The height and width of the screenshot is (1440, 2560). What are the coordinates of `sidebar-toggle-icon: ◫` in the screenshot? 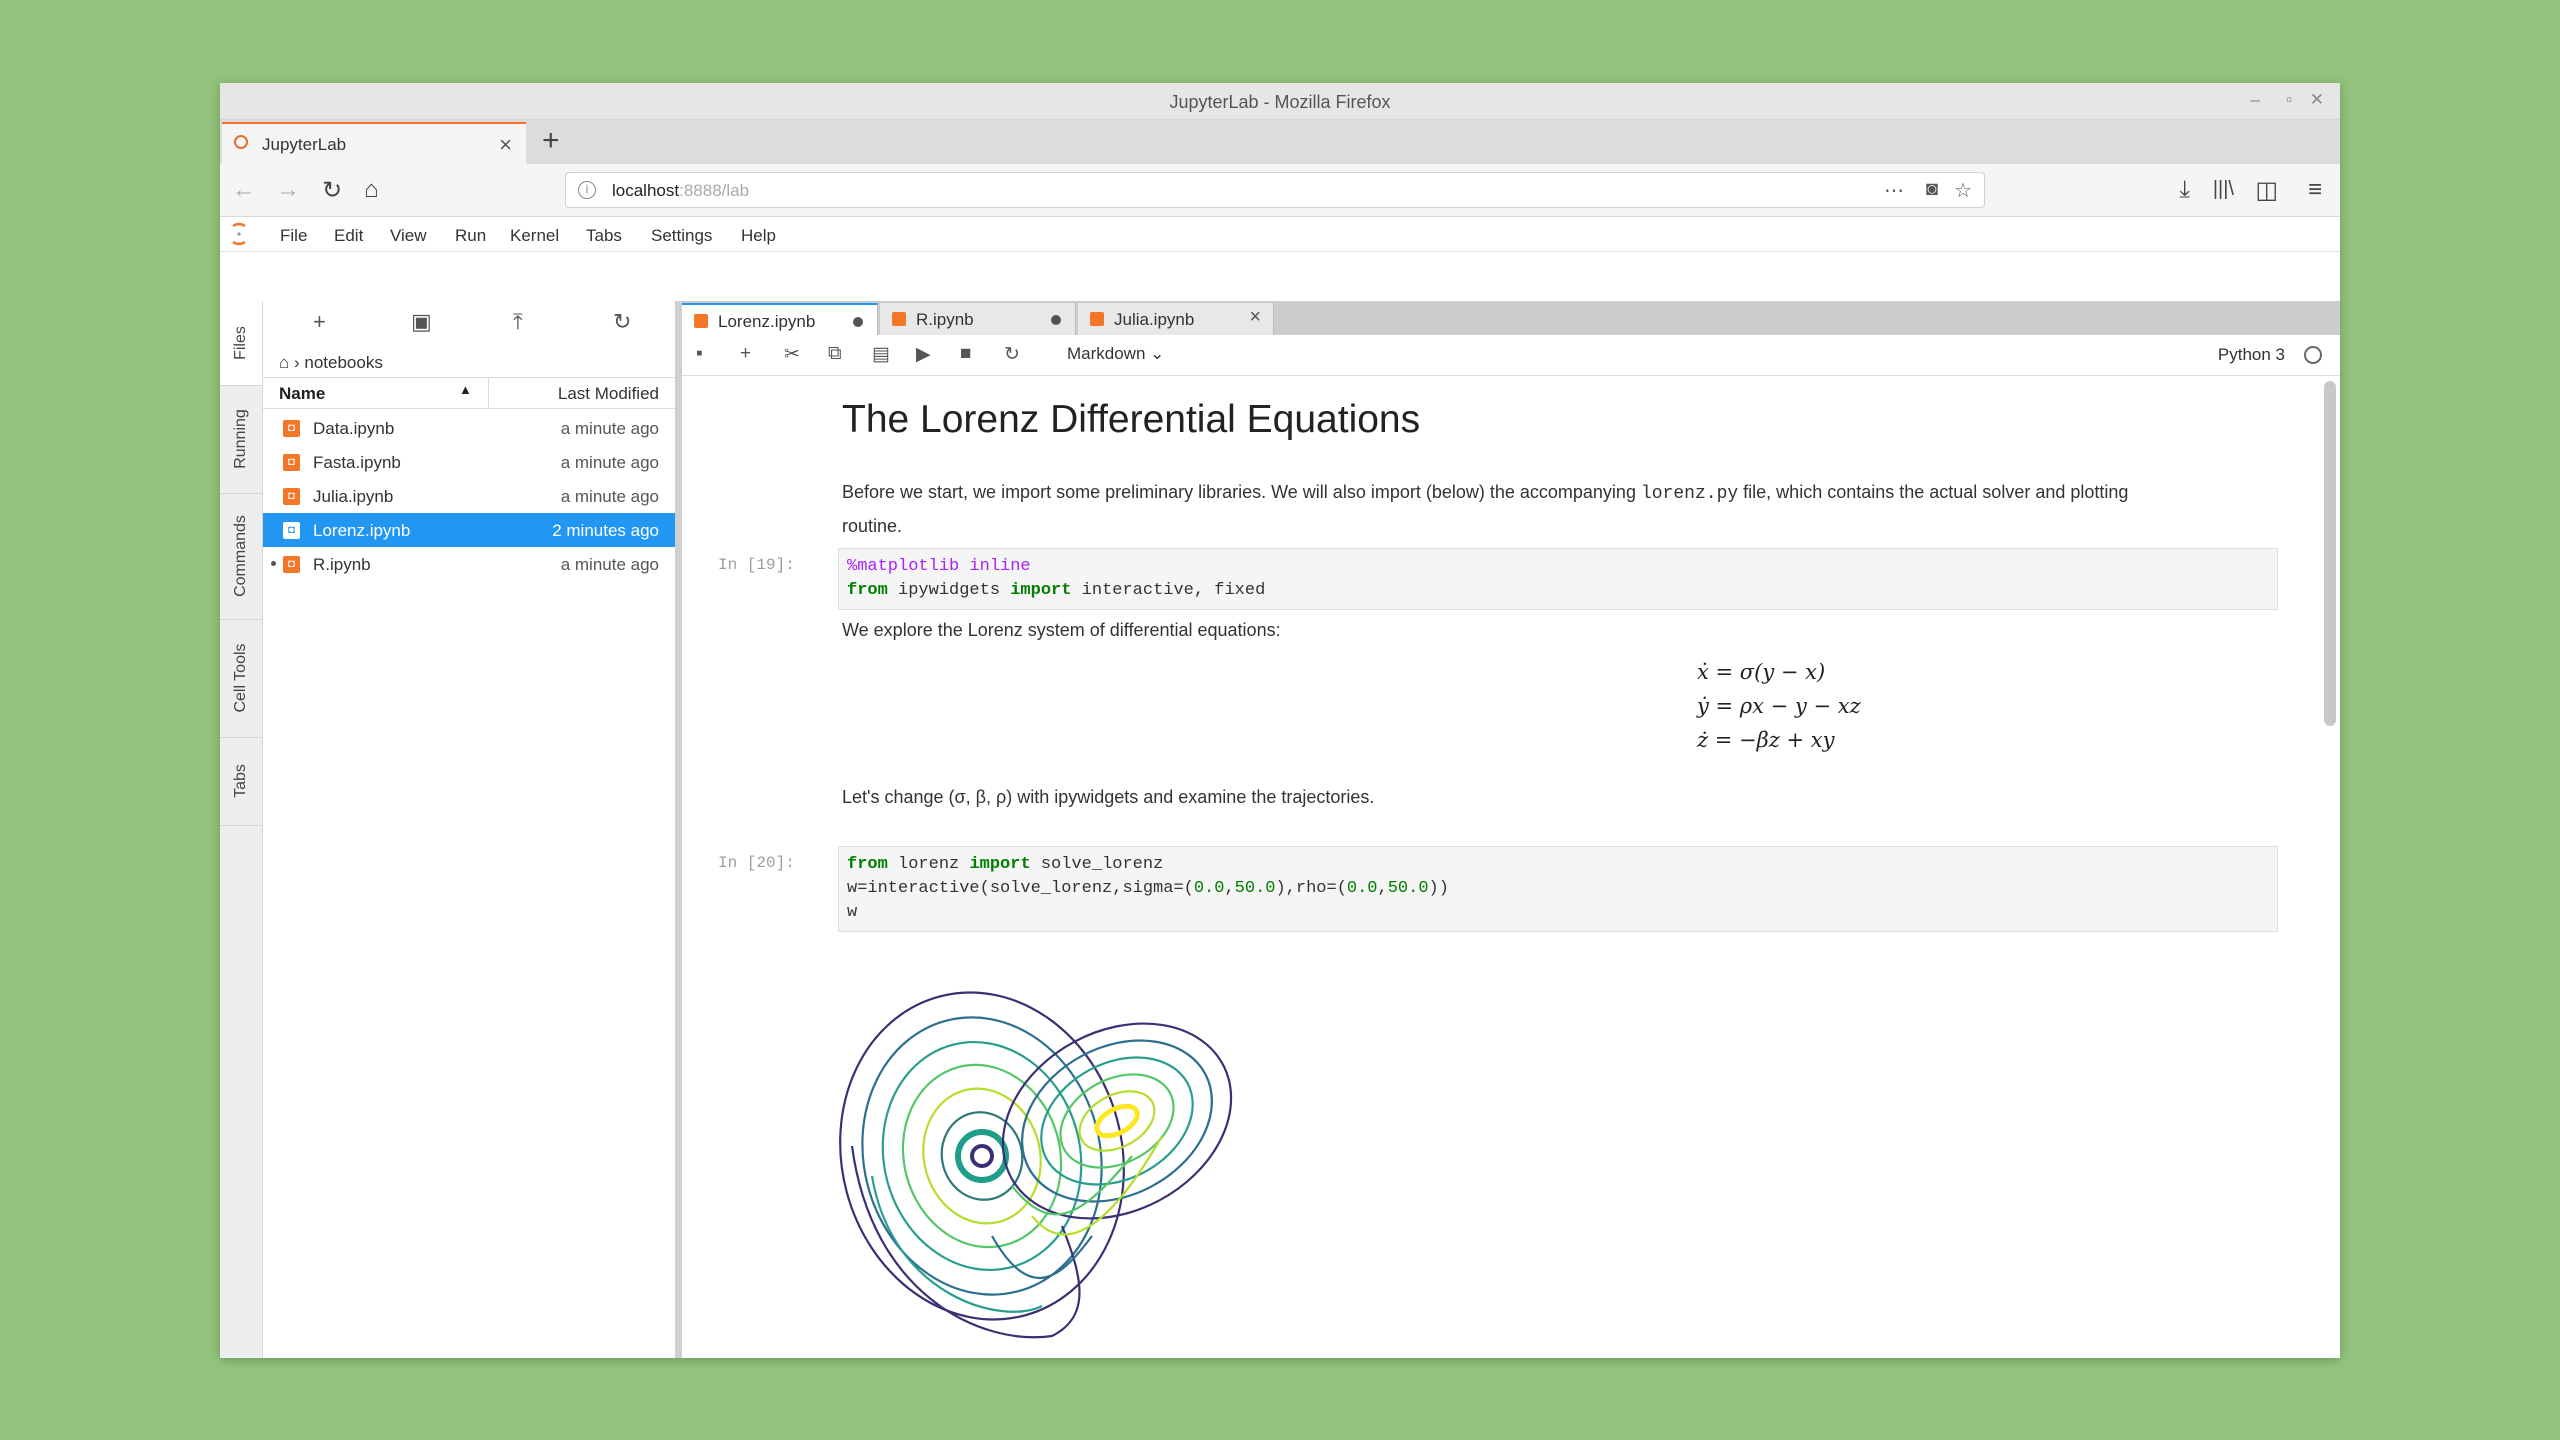 It's located at (2266, 190).